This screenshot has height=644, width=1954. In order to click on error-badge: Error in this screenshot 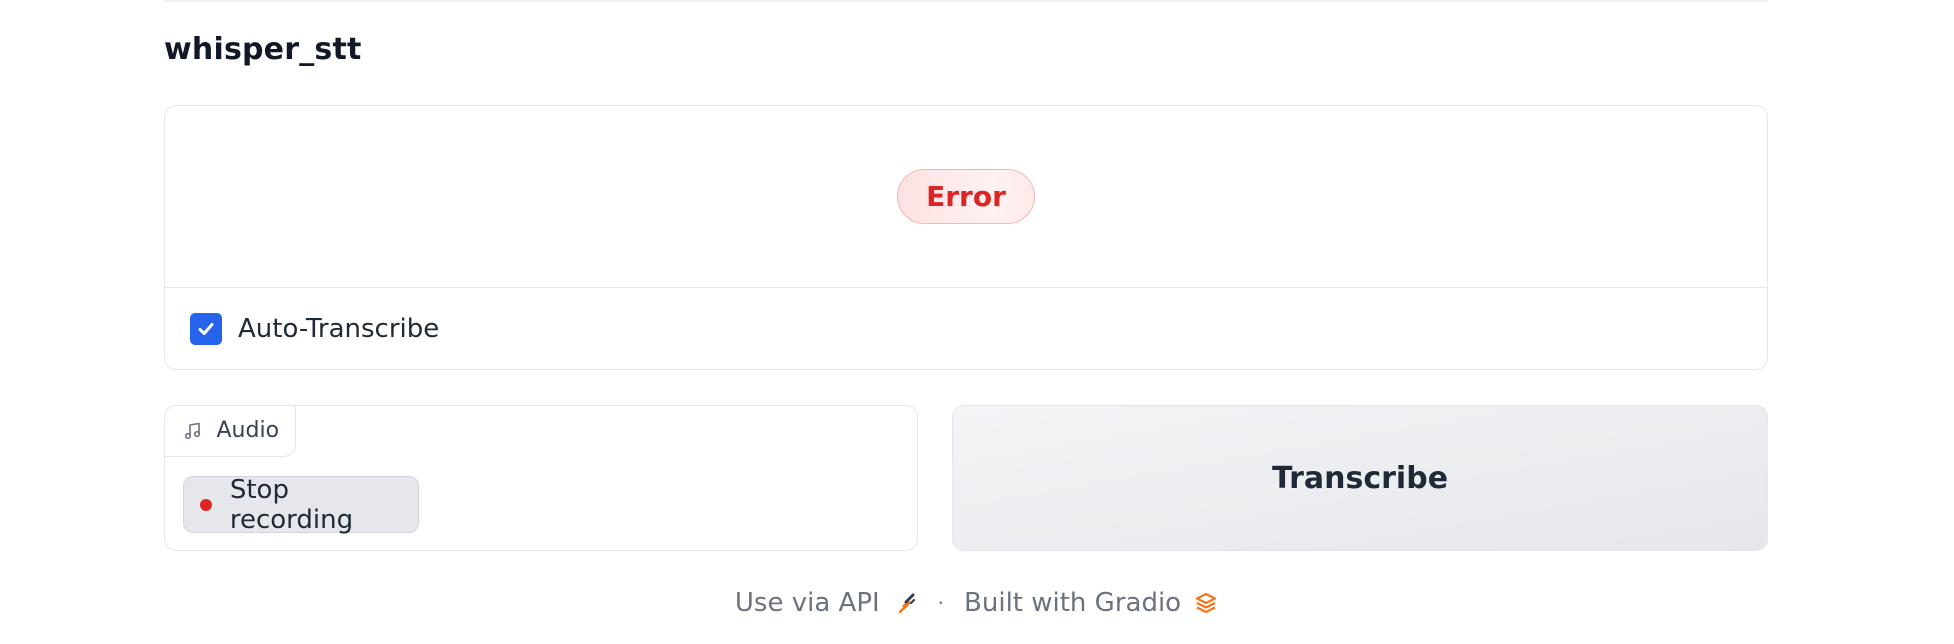, I will do `click(966, 196)`.